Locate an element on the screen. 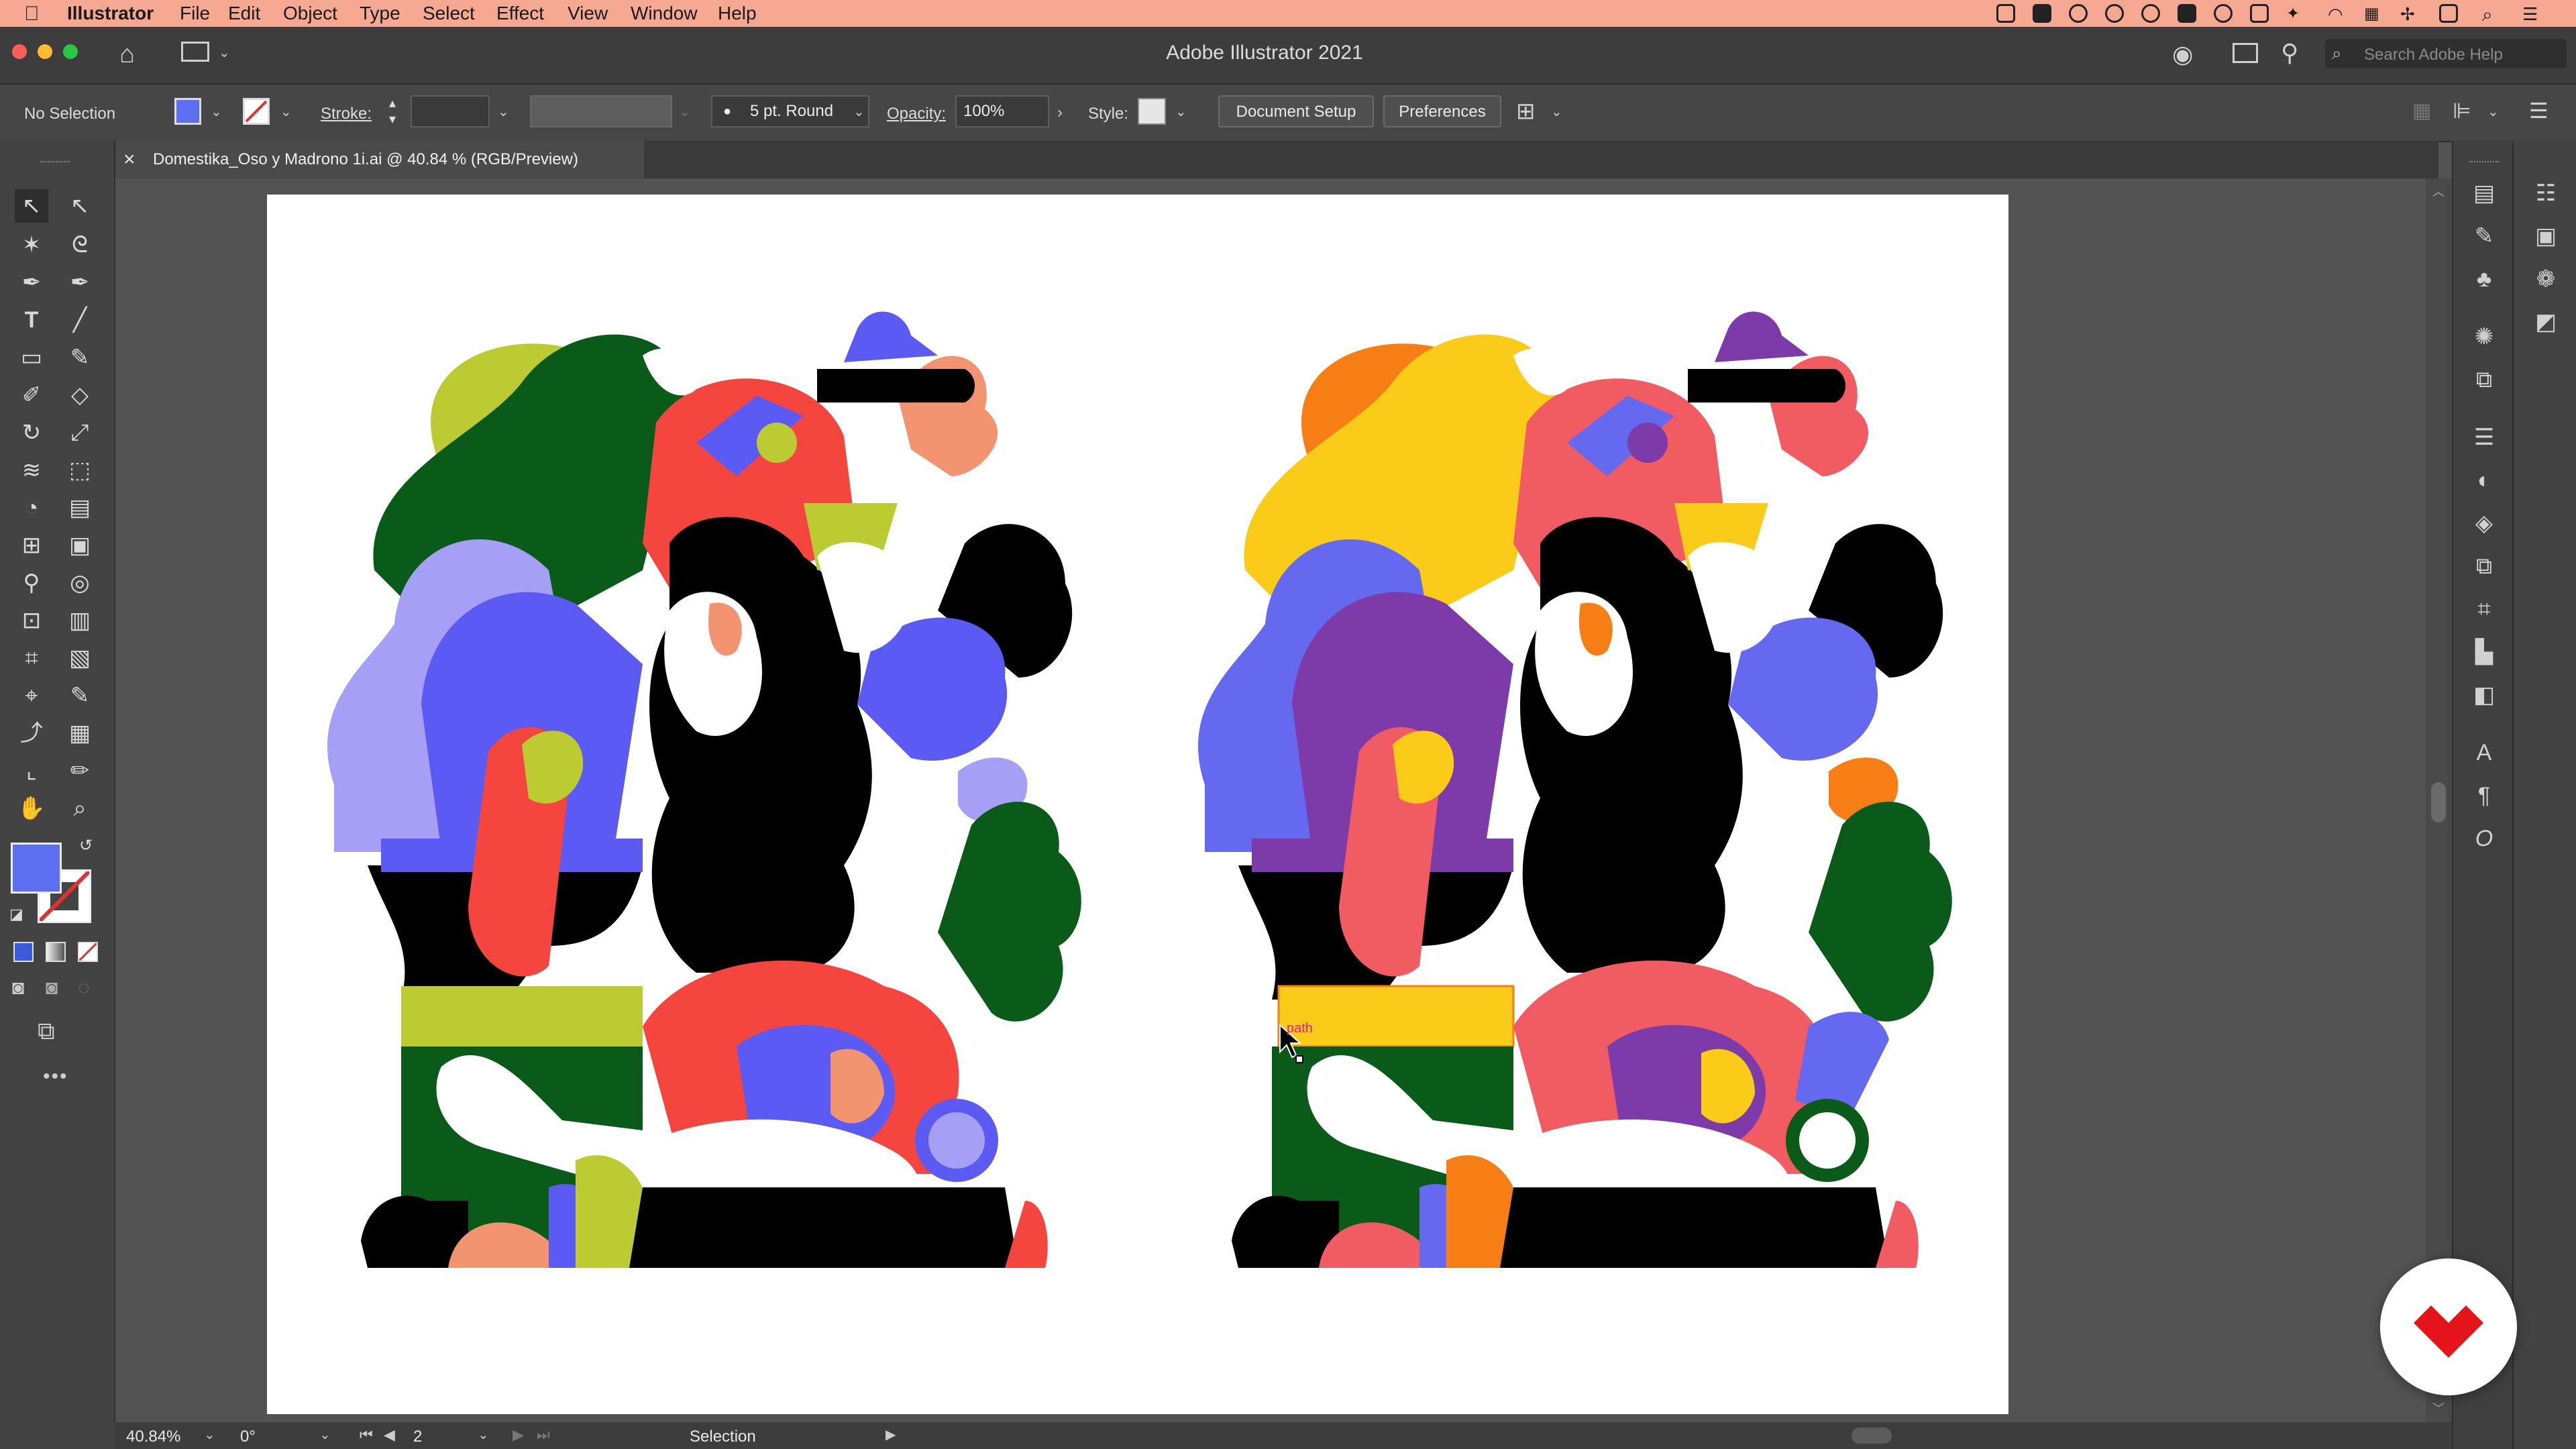  direct-selection-tool-icon: ↖ is located at coordinates (80, 206).